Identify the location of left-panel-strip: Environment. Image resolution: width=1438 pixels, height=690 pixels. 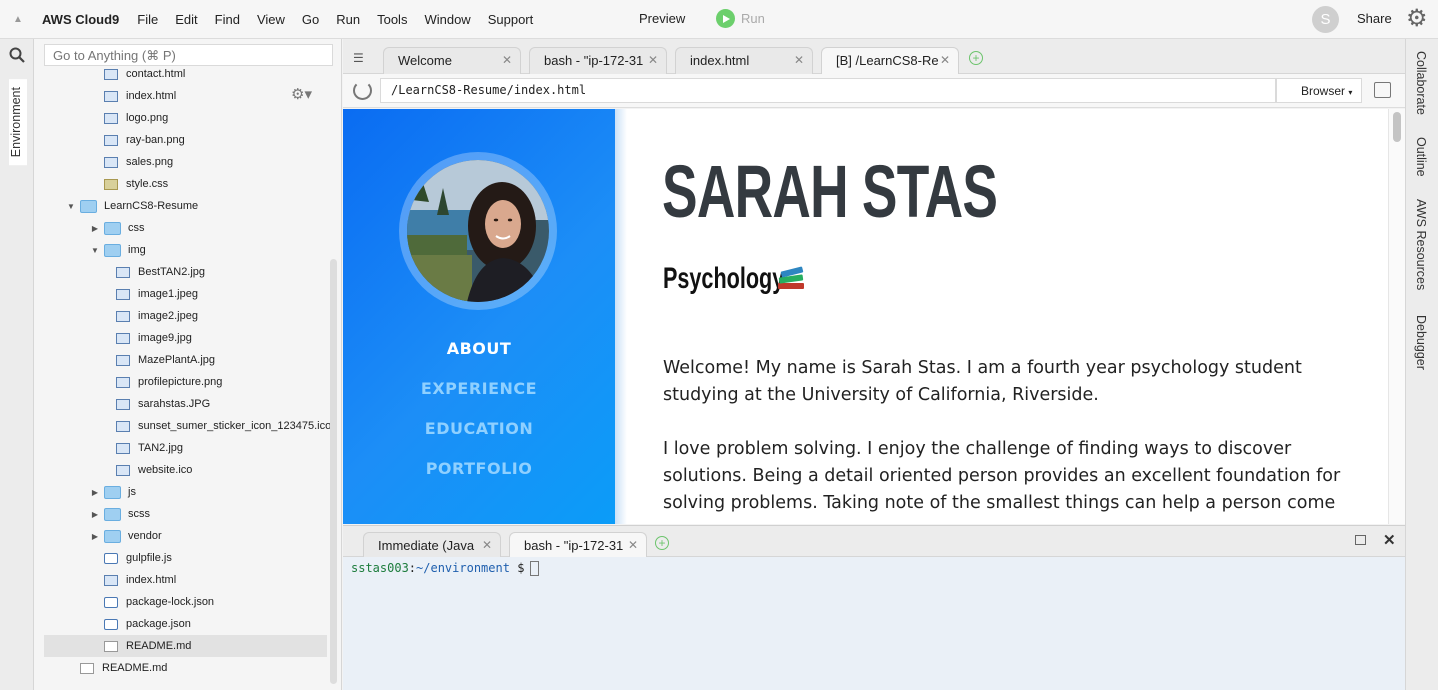
(17, 364).